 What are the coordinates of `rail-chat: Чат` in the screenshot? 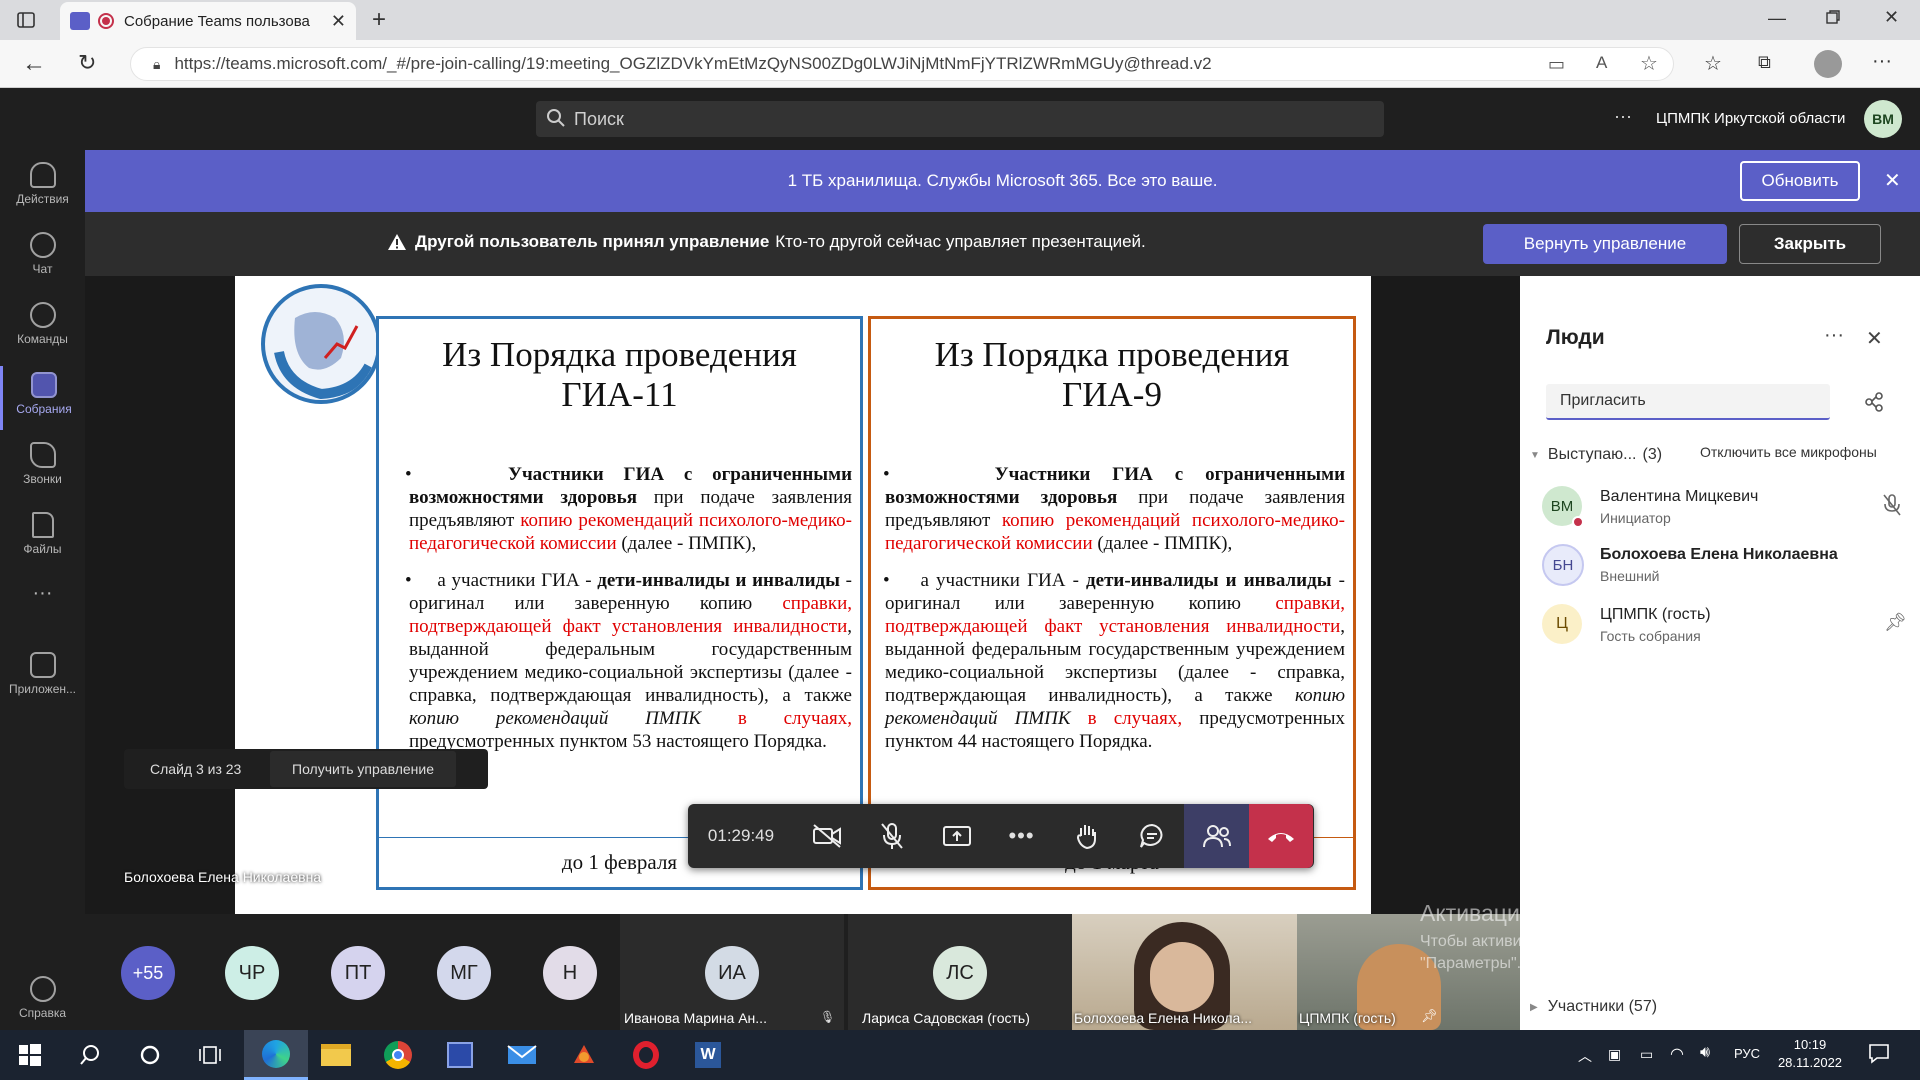 It's located at (42, 258).